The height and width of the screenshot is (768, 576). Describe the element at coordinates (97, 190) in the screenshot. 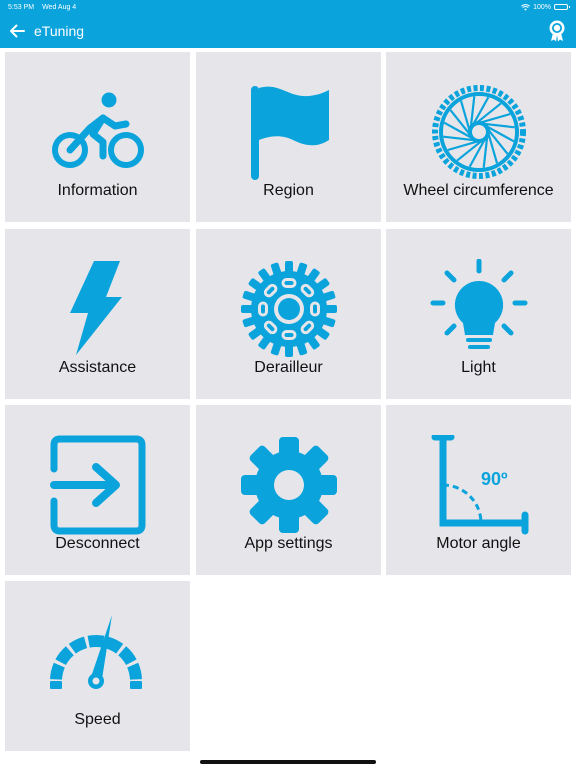

I see `tile-label: Information` at that location.